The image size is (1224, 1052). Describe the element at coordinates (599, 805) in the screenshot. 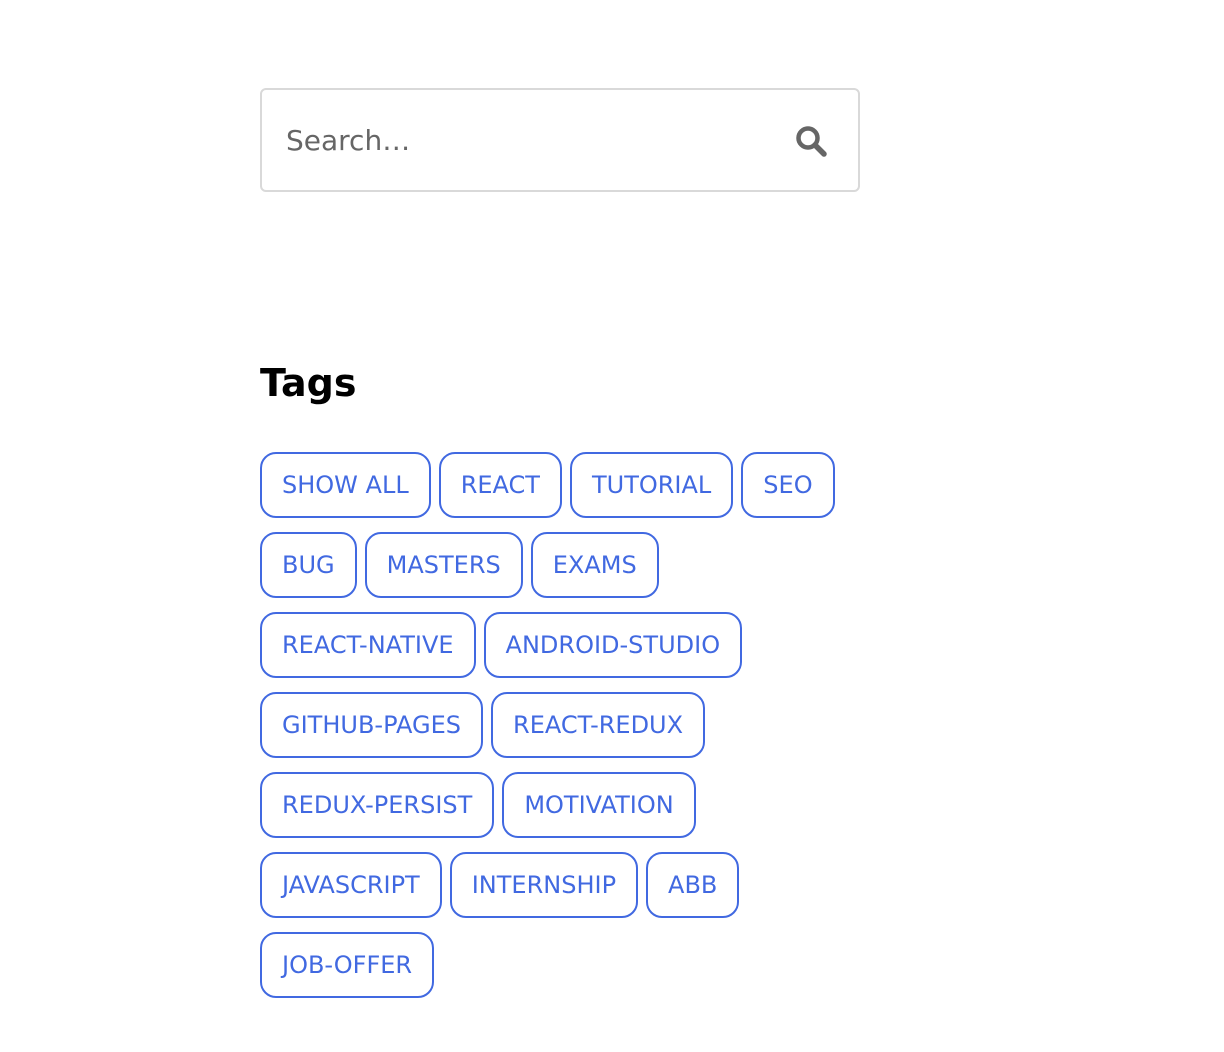

I see `tag-motivation: MOTIVATION` at that location.